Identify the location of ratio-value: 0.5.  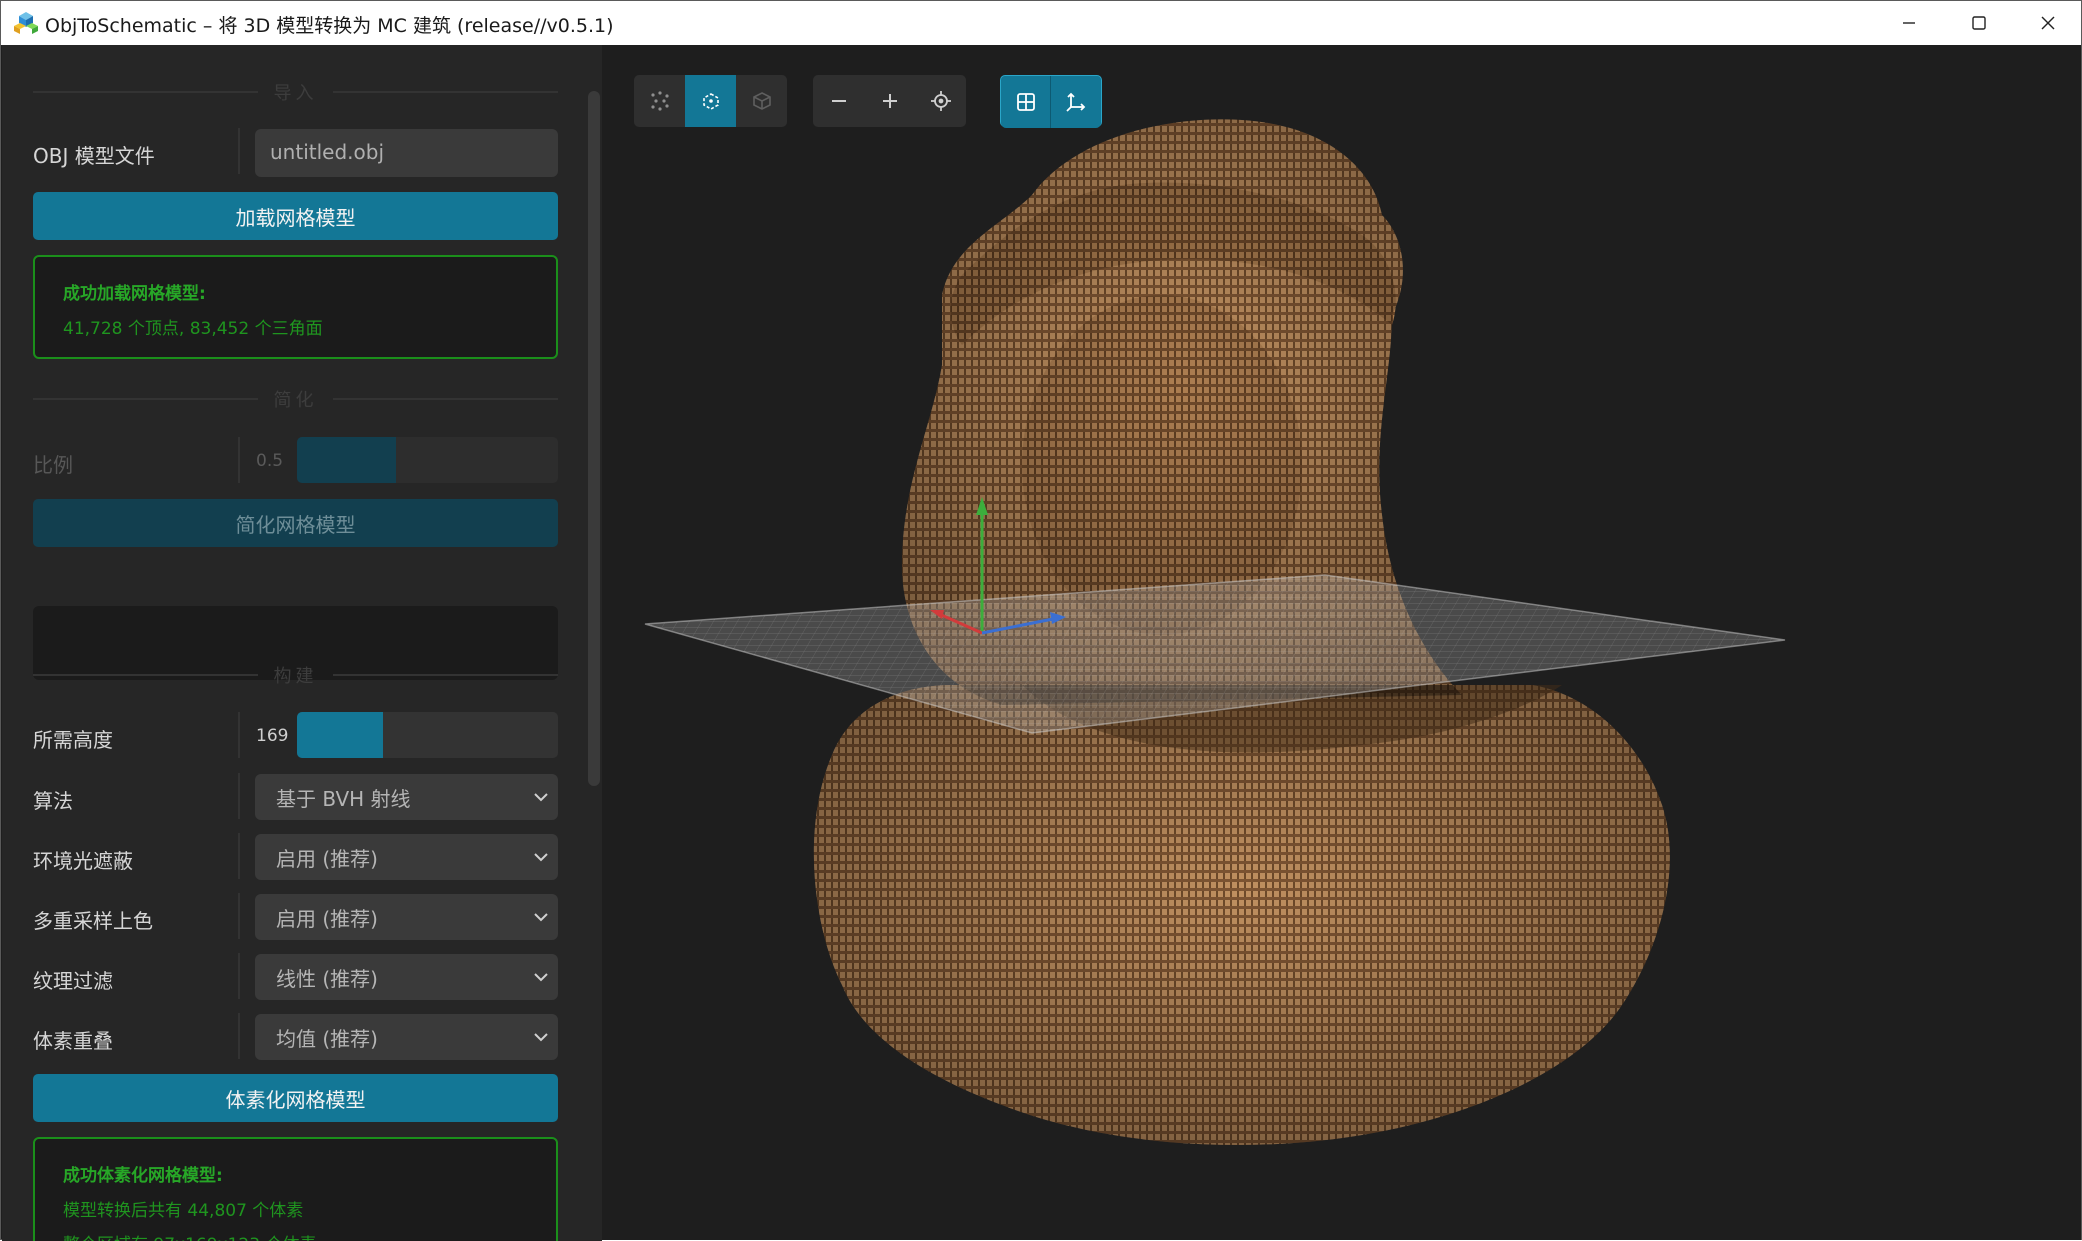
(270, 461).